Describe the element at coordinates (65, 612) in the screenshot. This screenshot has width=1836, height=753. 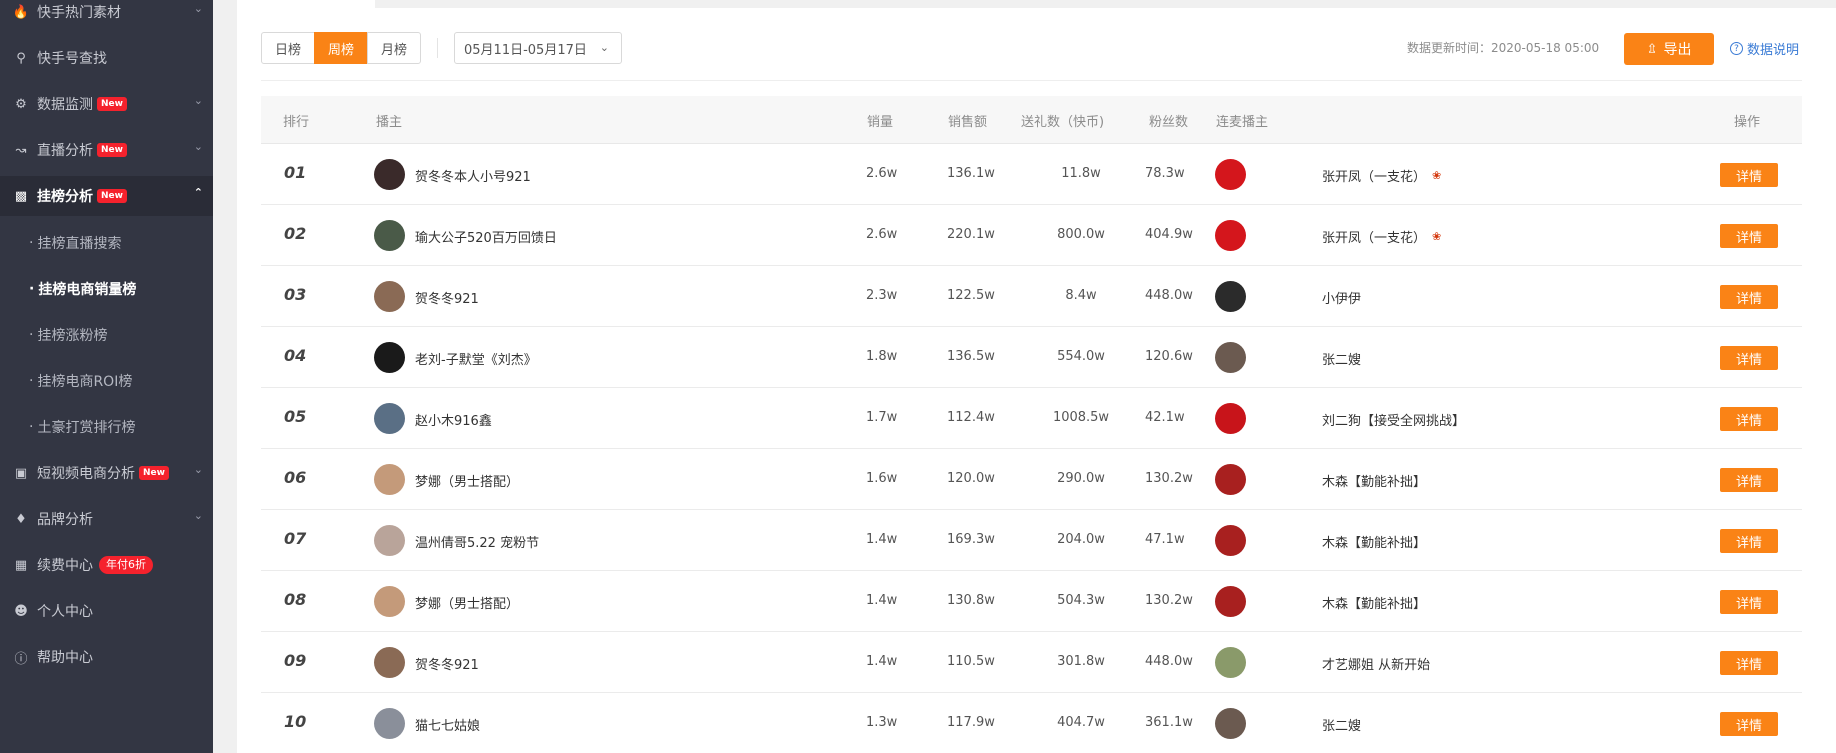
I see `nav-label: 个人中心` at that location.